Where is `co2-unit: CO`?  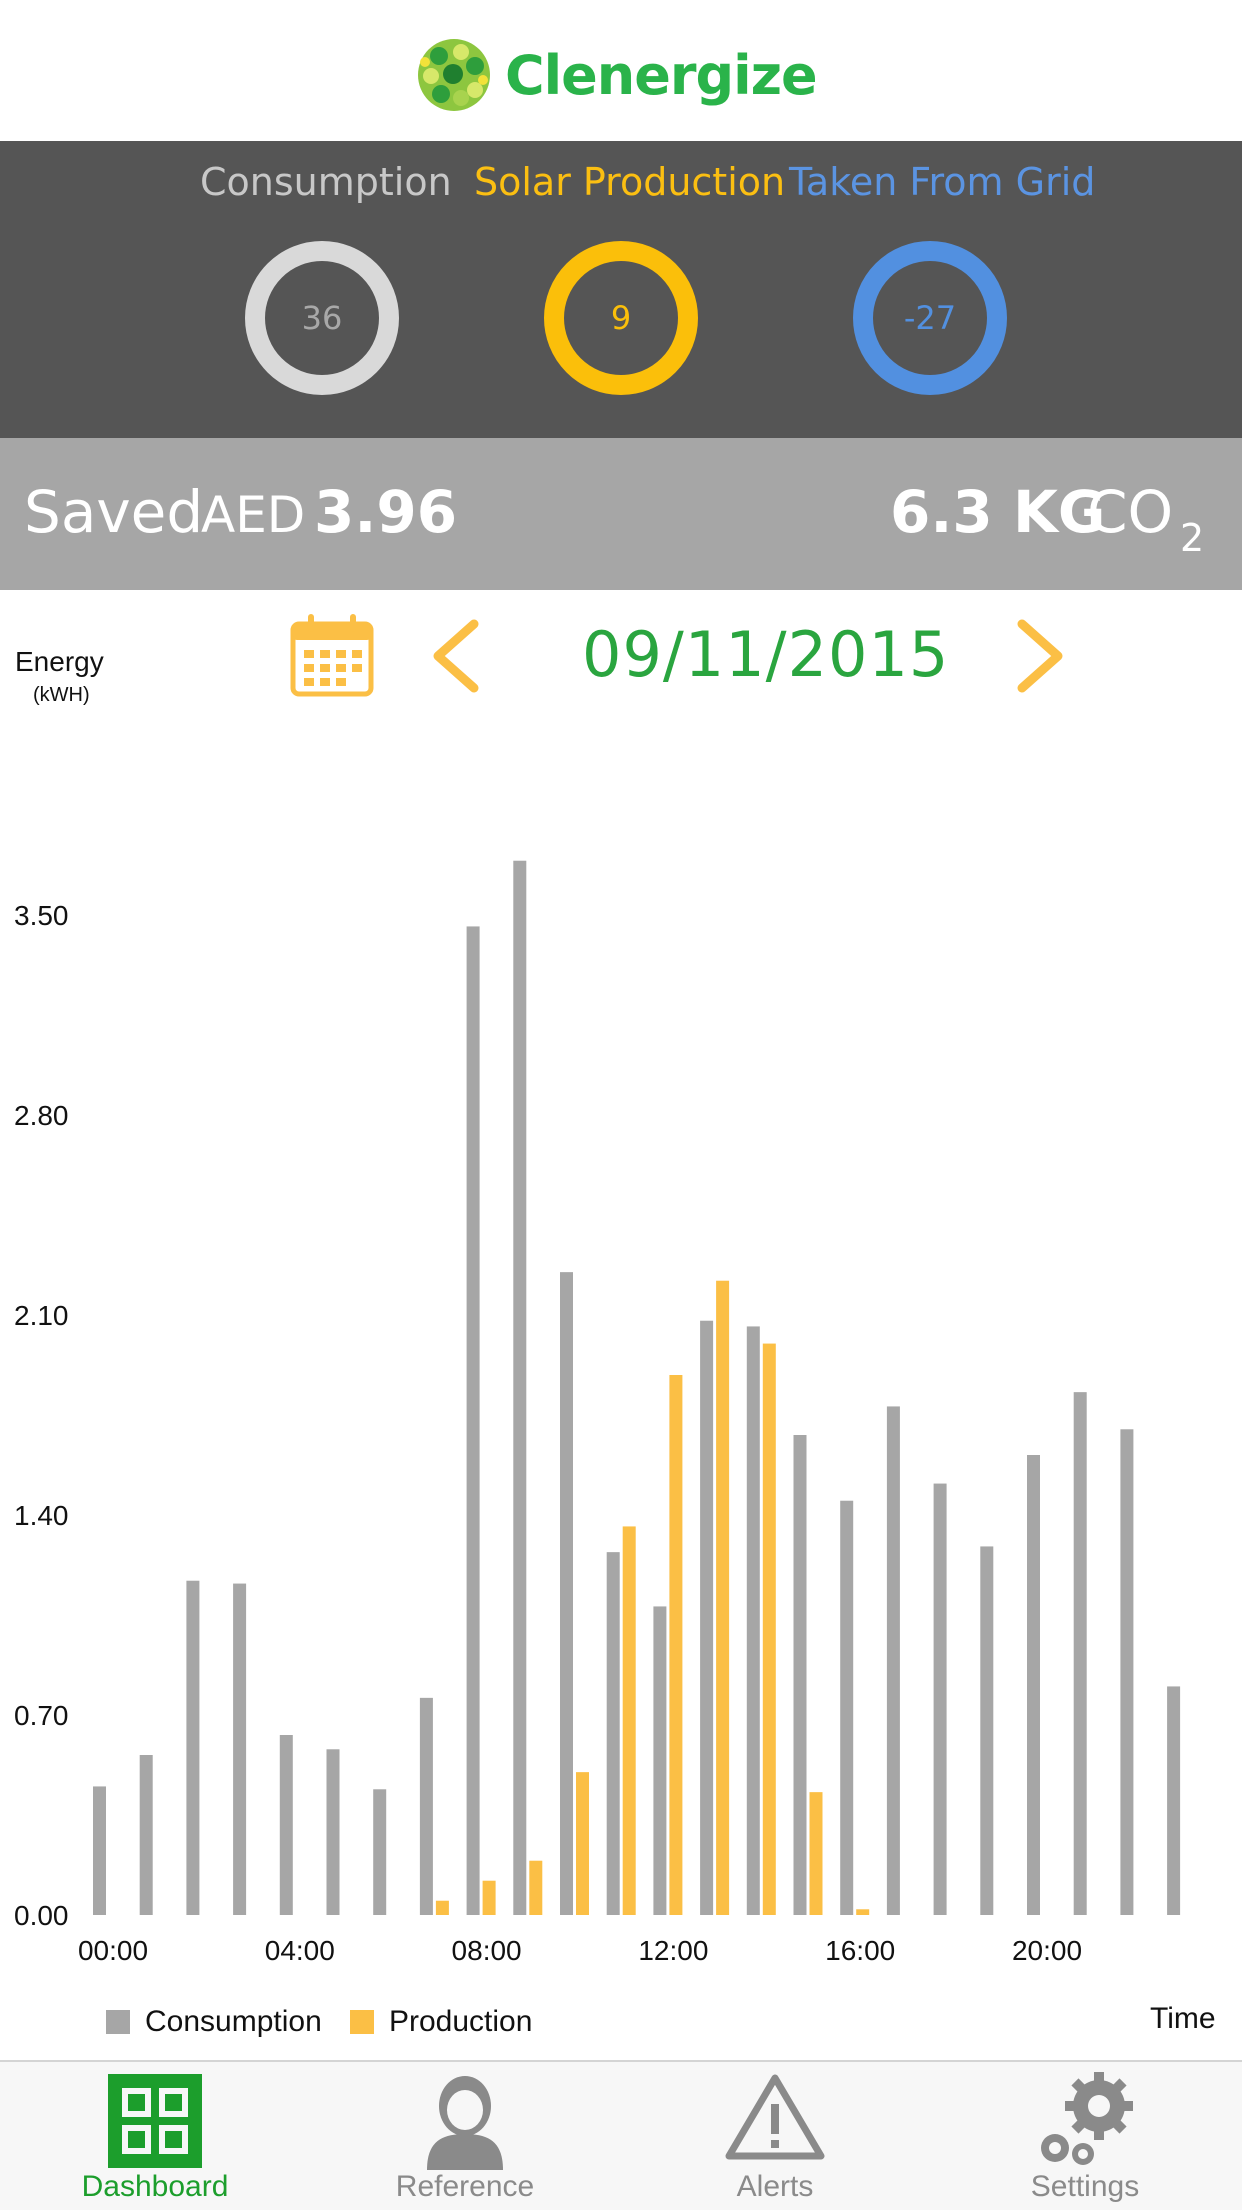
co2-unit: CO is located at coordinates (1130, 512).